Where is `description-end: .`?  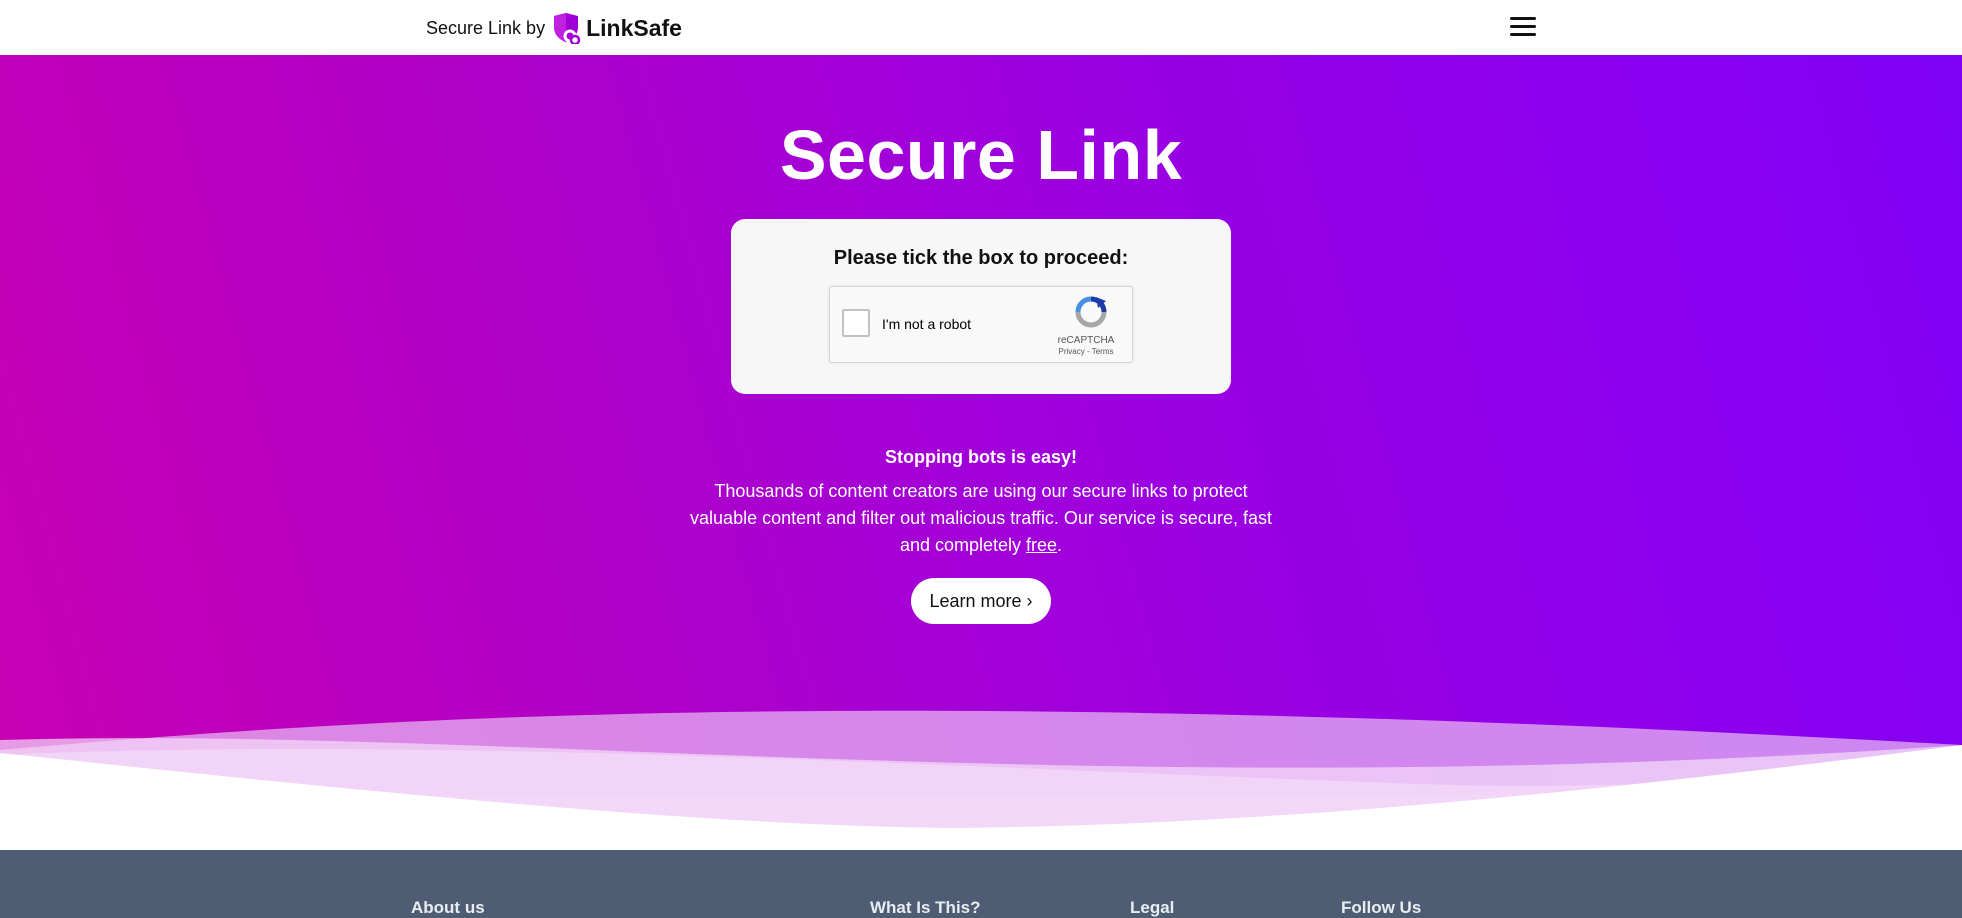 description-end: . is located at coordinates (1060, 545).